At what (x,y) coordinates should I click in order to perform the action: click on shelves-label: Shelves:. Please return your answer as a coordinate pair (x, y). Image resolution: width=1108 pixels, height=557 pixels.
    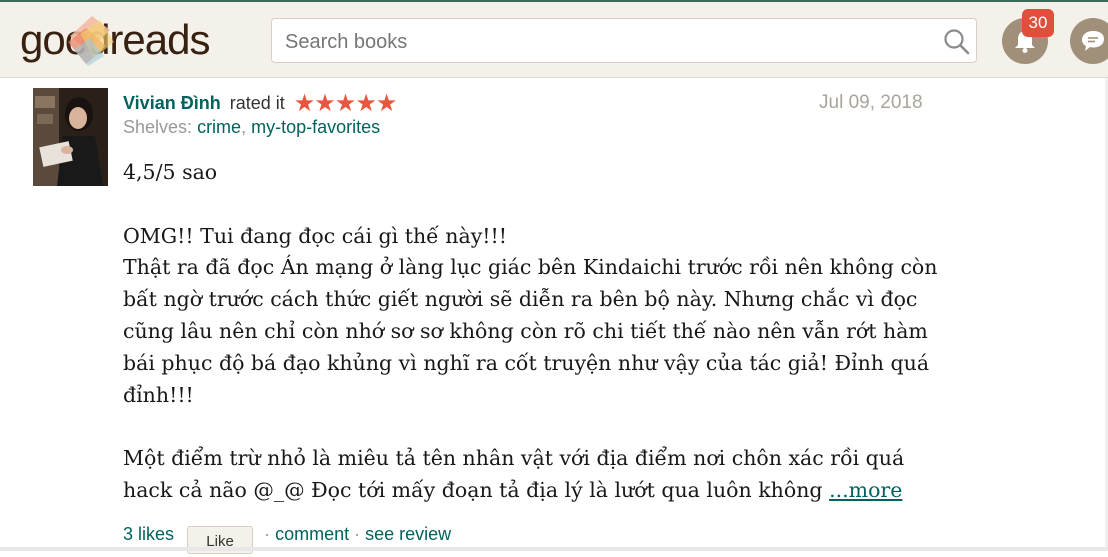
    Looking at the image, I should click on (158, 127).